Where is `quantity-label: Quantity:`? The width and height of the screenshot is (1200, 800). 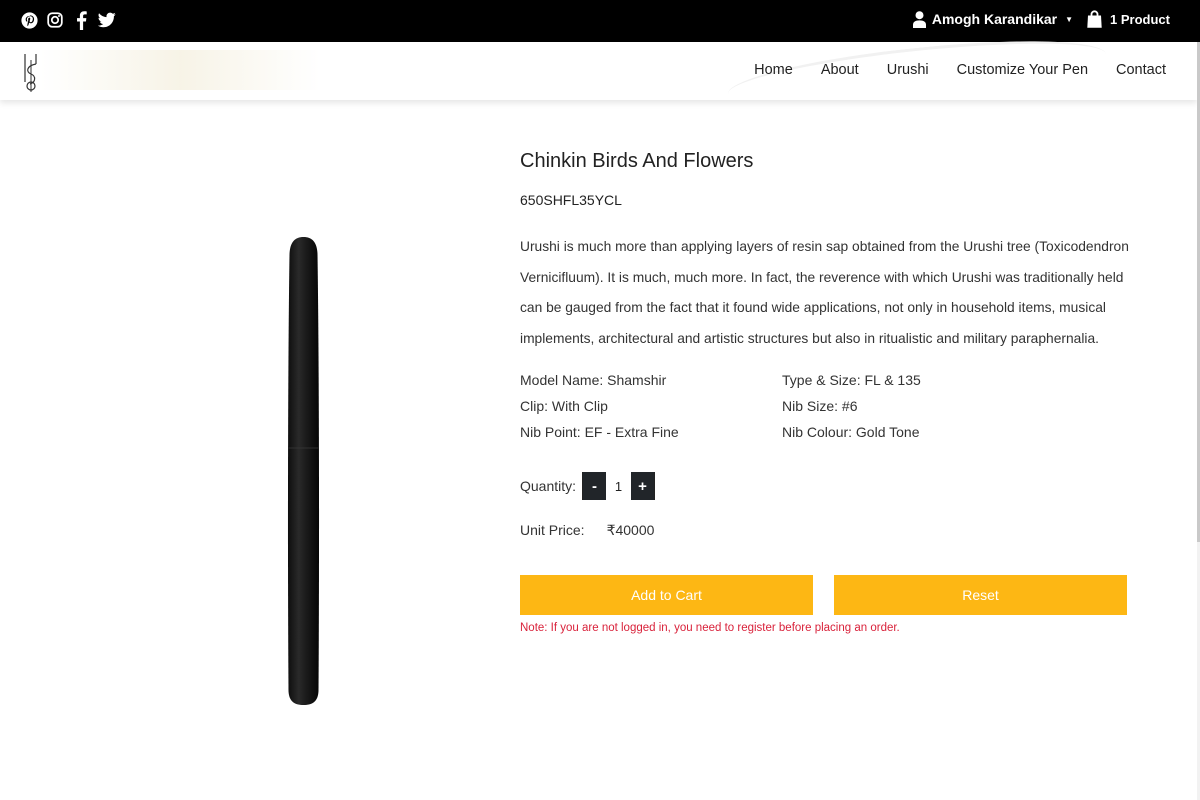 quantity-label: Quantity: is located at coordinates (548, 486).